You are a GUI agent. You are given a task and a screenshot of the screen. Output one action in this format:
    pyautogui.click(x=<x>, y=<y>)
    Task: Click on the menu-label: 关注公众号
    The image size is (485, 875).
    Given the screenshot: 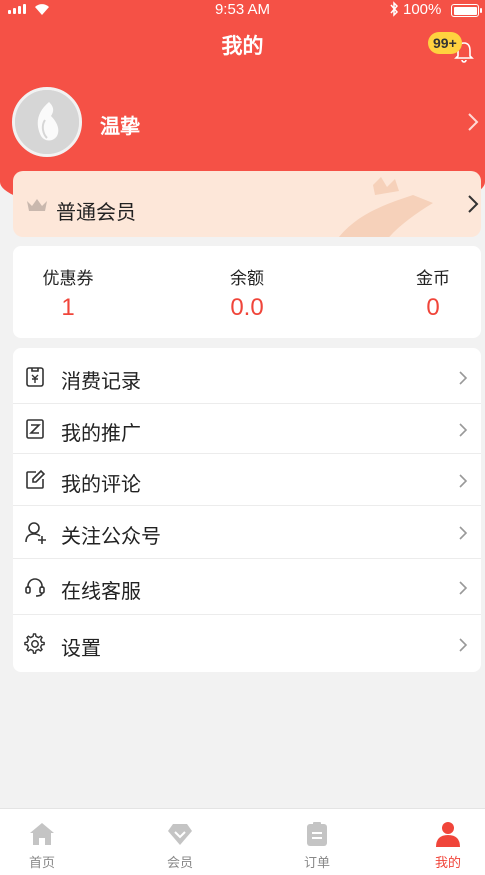 What is the action you would take?
    pyautogui.click(x=111, y=536)
    